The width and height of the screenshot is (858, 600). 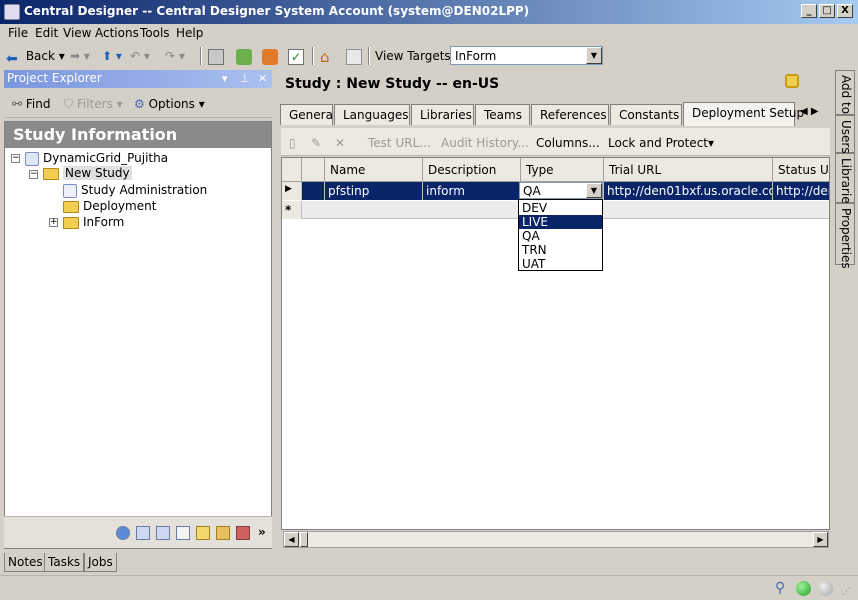 What do you see at coordinates (93, 222) in the screenshot?
I see `tree-item-inform: InForm` at bounding box center [93, 222].